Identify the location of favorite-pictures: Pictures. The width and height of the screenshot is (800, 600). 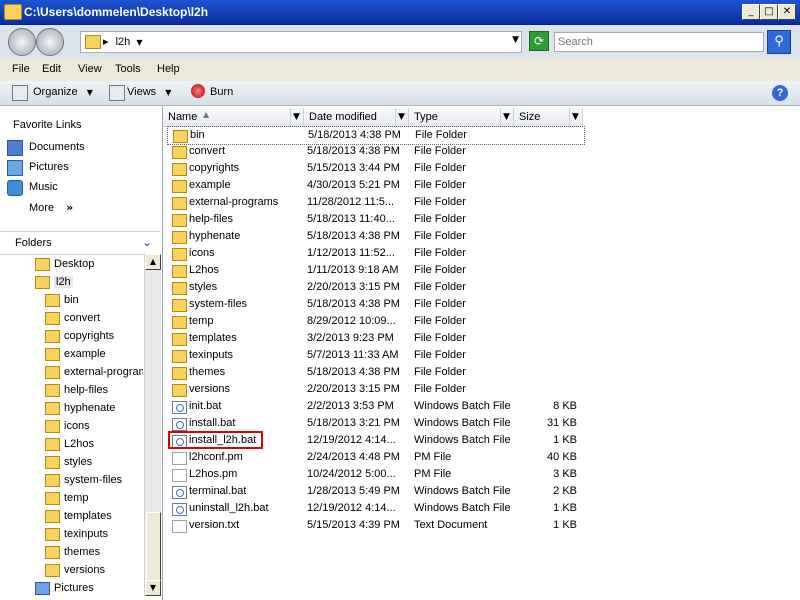
(49, 167).